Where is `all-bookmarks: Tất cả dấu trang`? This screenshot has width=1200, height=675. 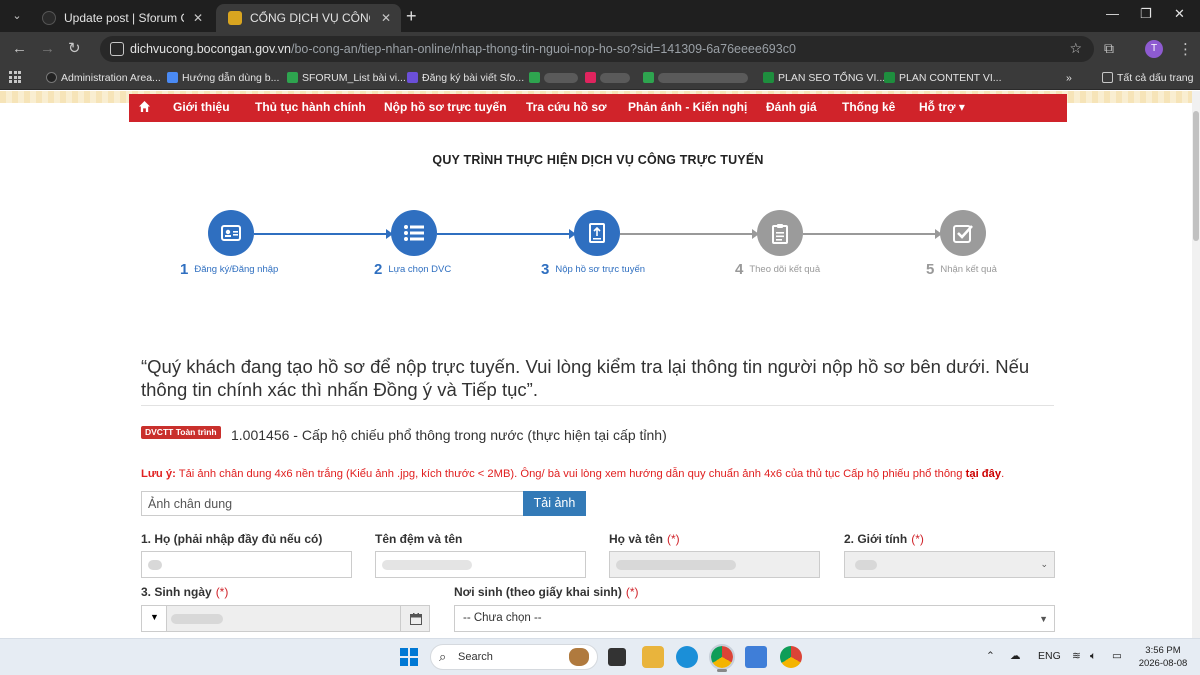 all-bookmarks: Tất cả dấu trang is located at coordinates (1147, 78).